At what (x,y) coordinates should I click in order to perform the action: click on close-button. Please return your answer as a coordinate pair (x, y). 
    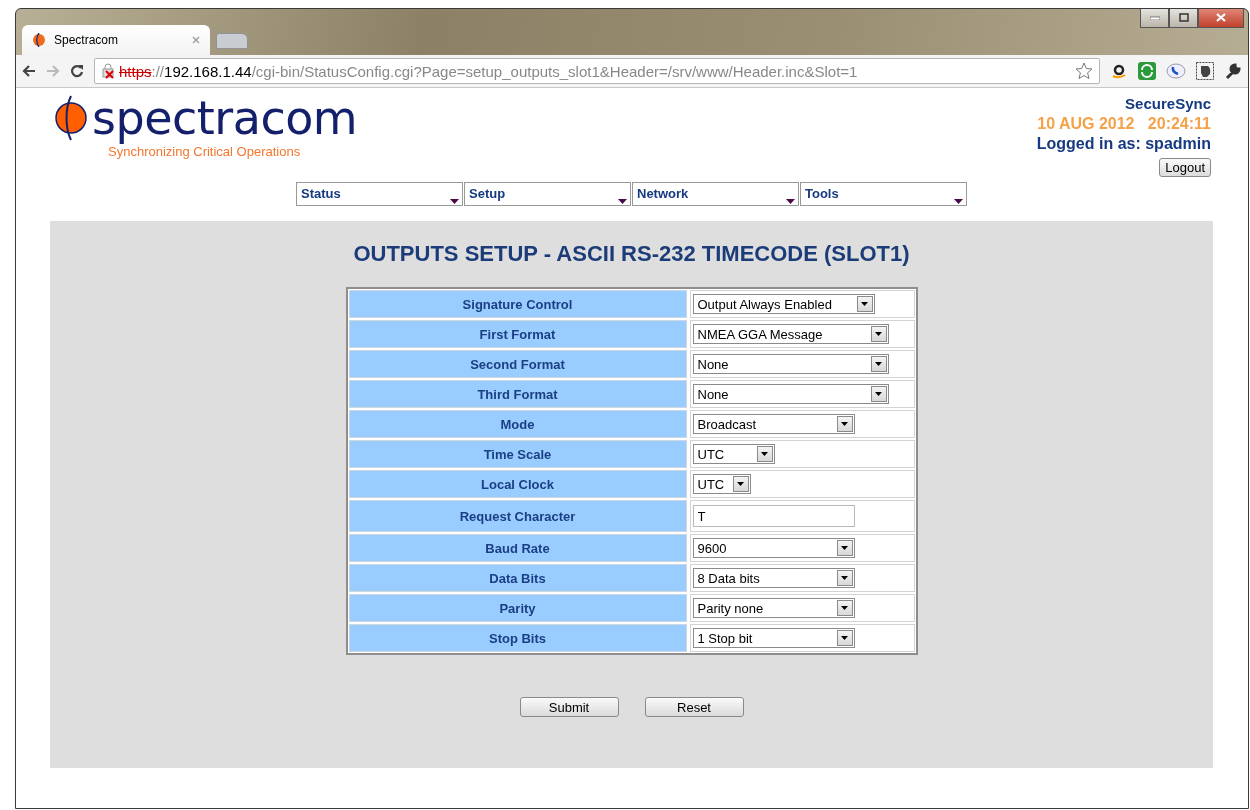
    Looking at the image, I should click on (1221, 18).